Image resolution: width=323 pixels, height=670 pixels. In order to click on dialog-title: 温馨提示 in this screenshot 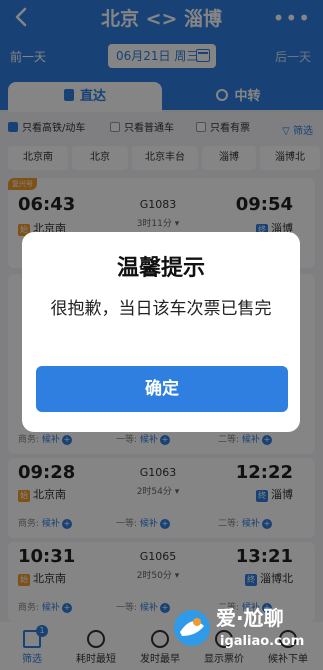, I will do `click(160, 268)`.